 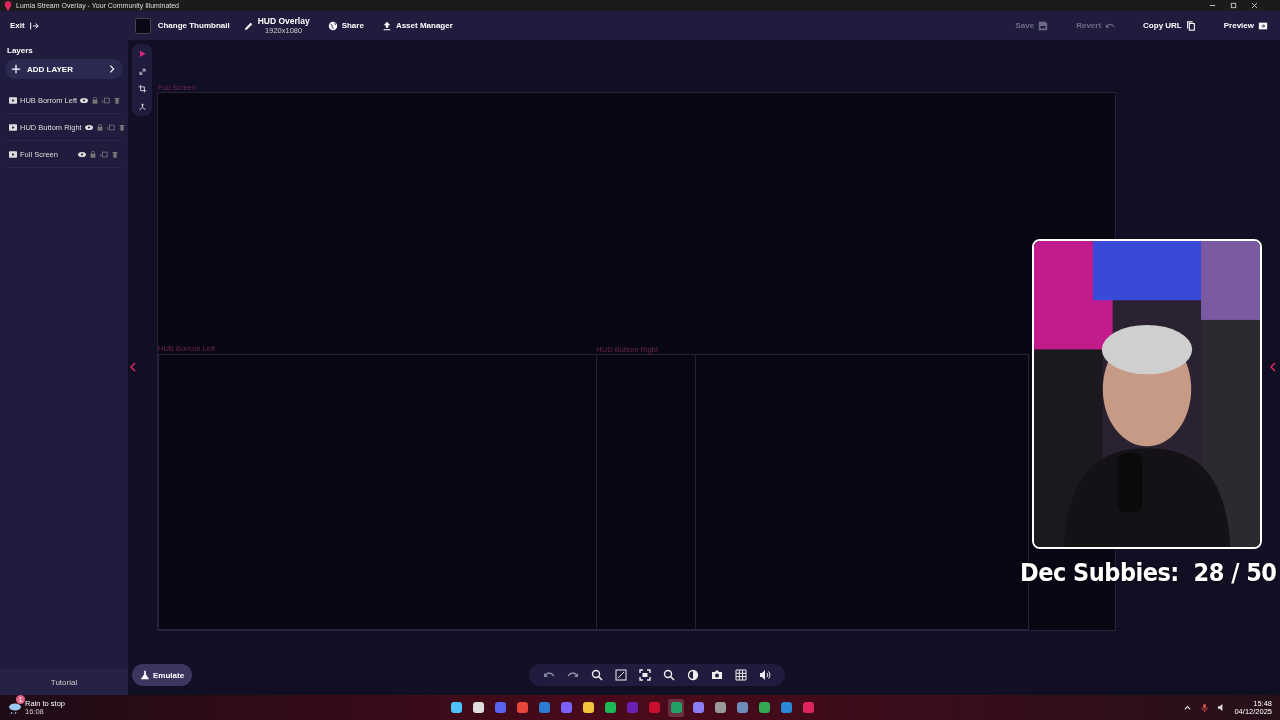 I want to click on restore-icon, so click(x=1233, y=5).